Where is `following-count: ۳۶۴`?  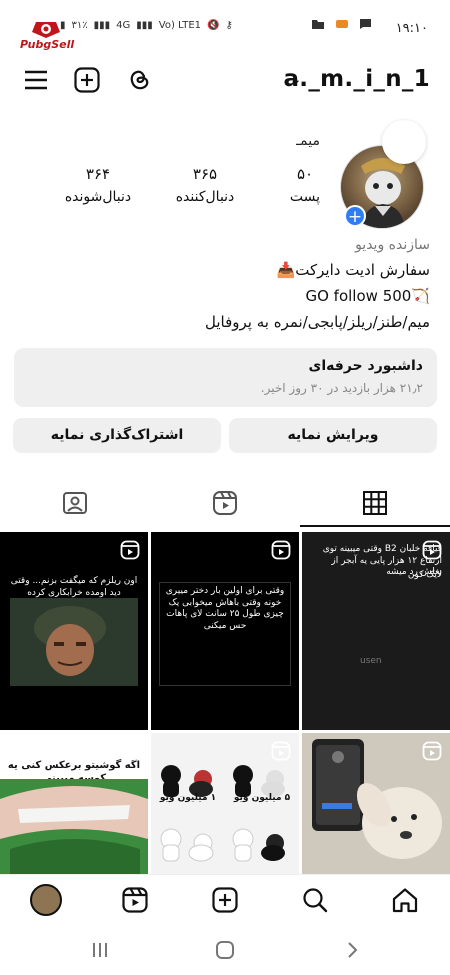 following-count: ۳۶۴ is located at coordinates (98, 174).